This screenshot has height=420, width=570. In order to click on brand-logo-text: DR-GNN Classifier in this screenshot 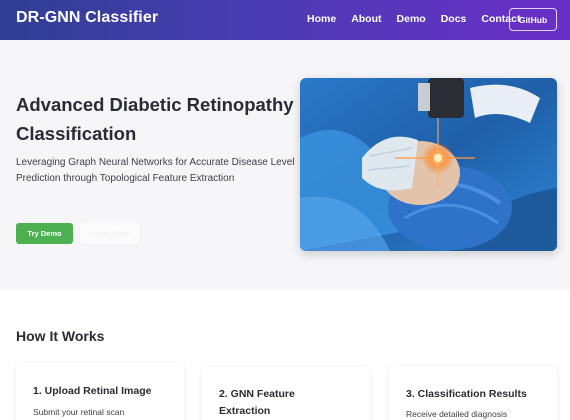, I will do `click(87, 18)`.